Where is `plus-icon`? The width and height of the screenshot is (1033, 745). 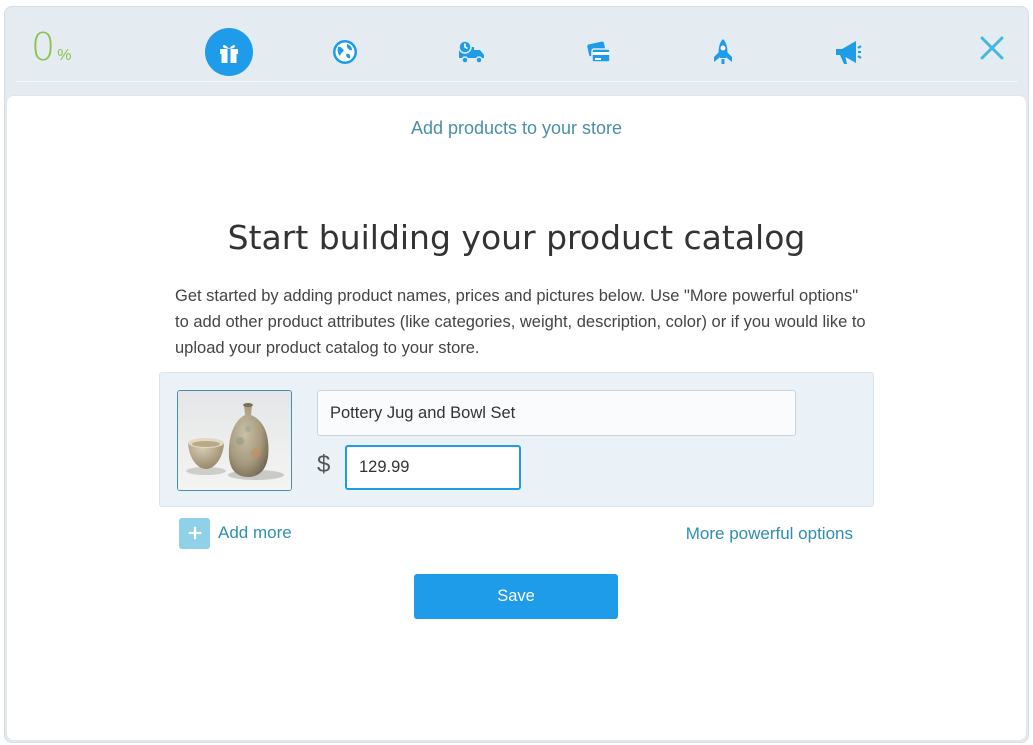
plus-icon is located at coordinates (194, 533).